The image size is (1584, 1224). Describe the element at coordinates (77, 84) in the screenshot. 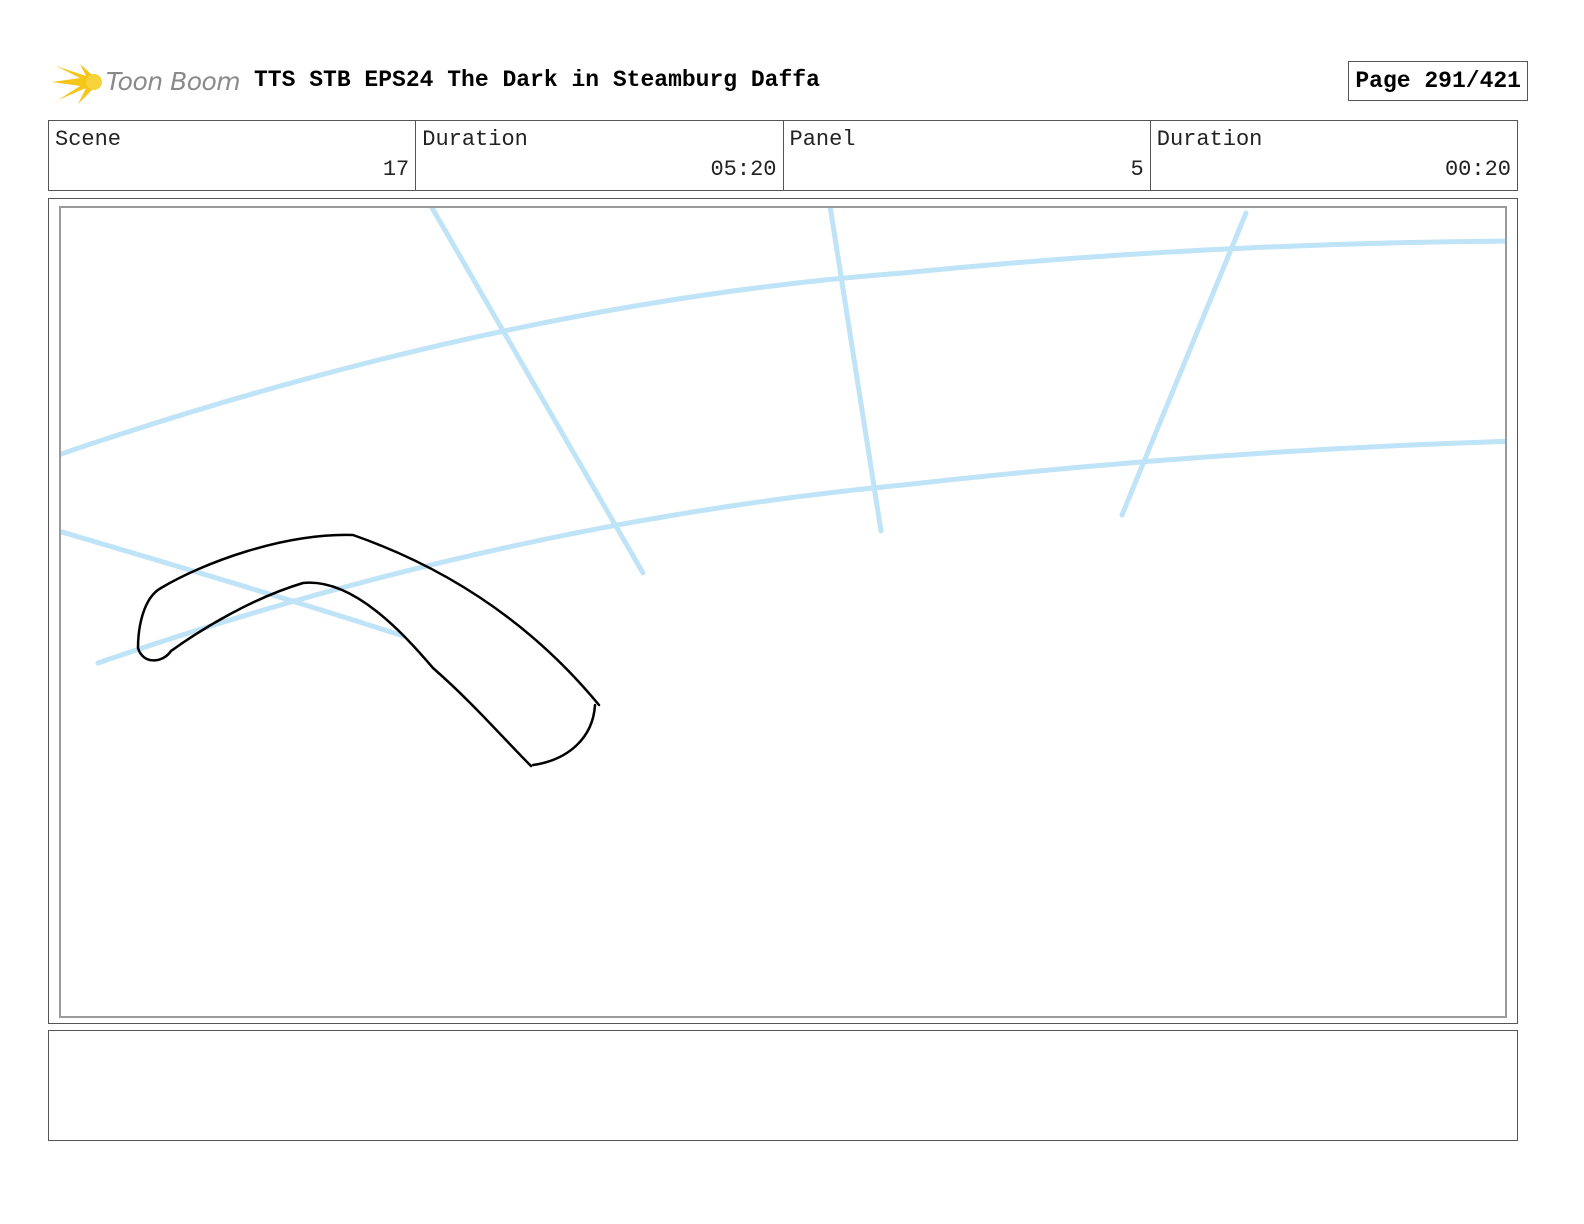

I see `starburst-icon` at that location.